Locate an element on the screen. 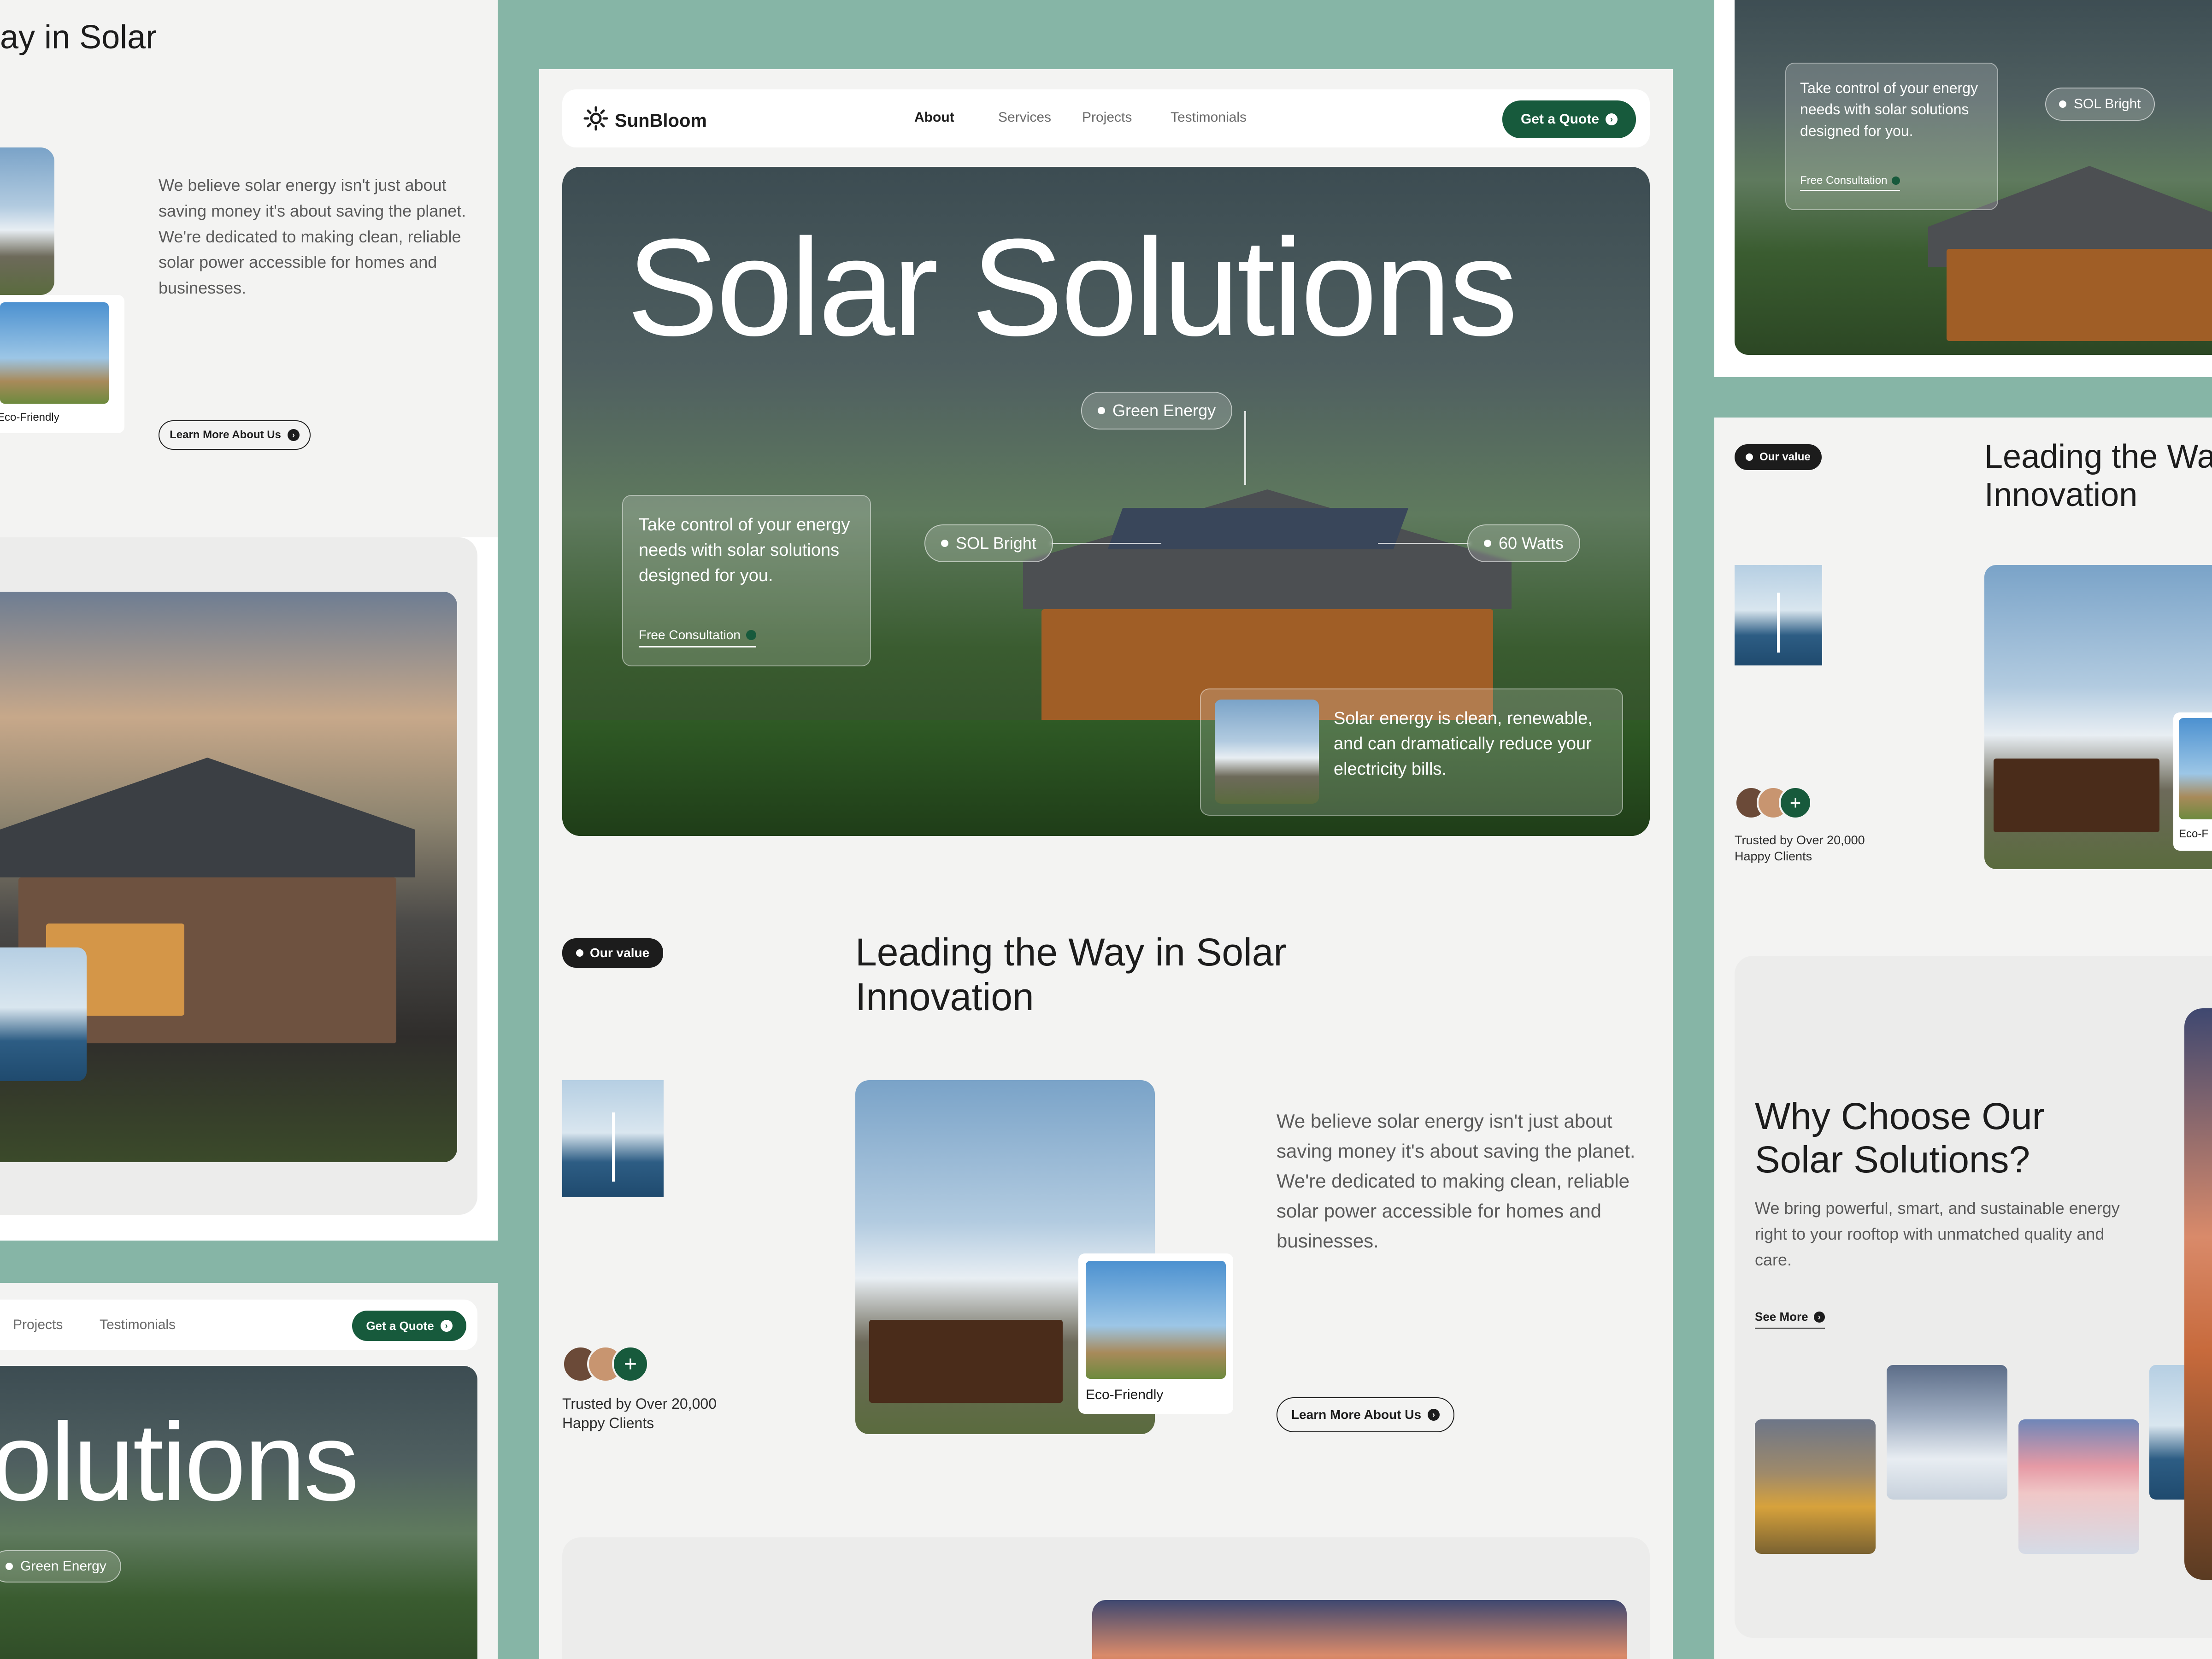  right-heading-line2: Innovation is located at coordinates (2061, 494).